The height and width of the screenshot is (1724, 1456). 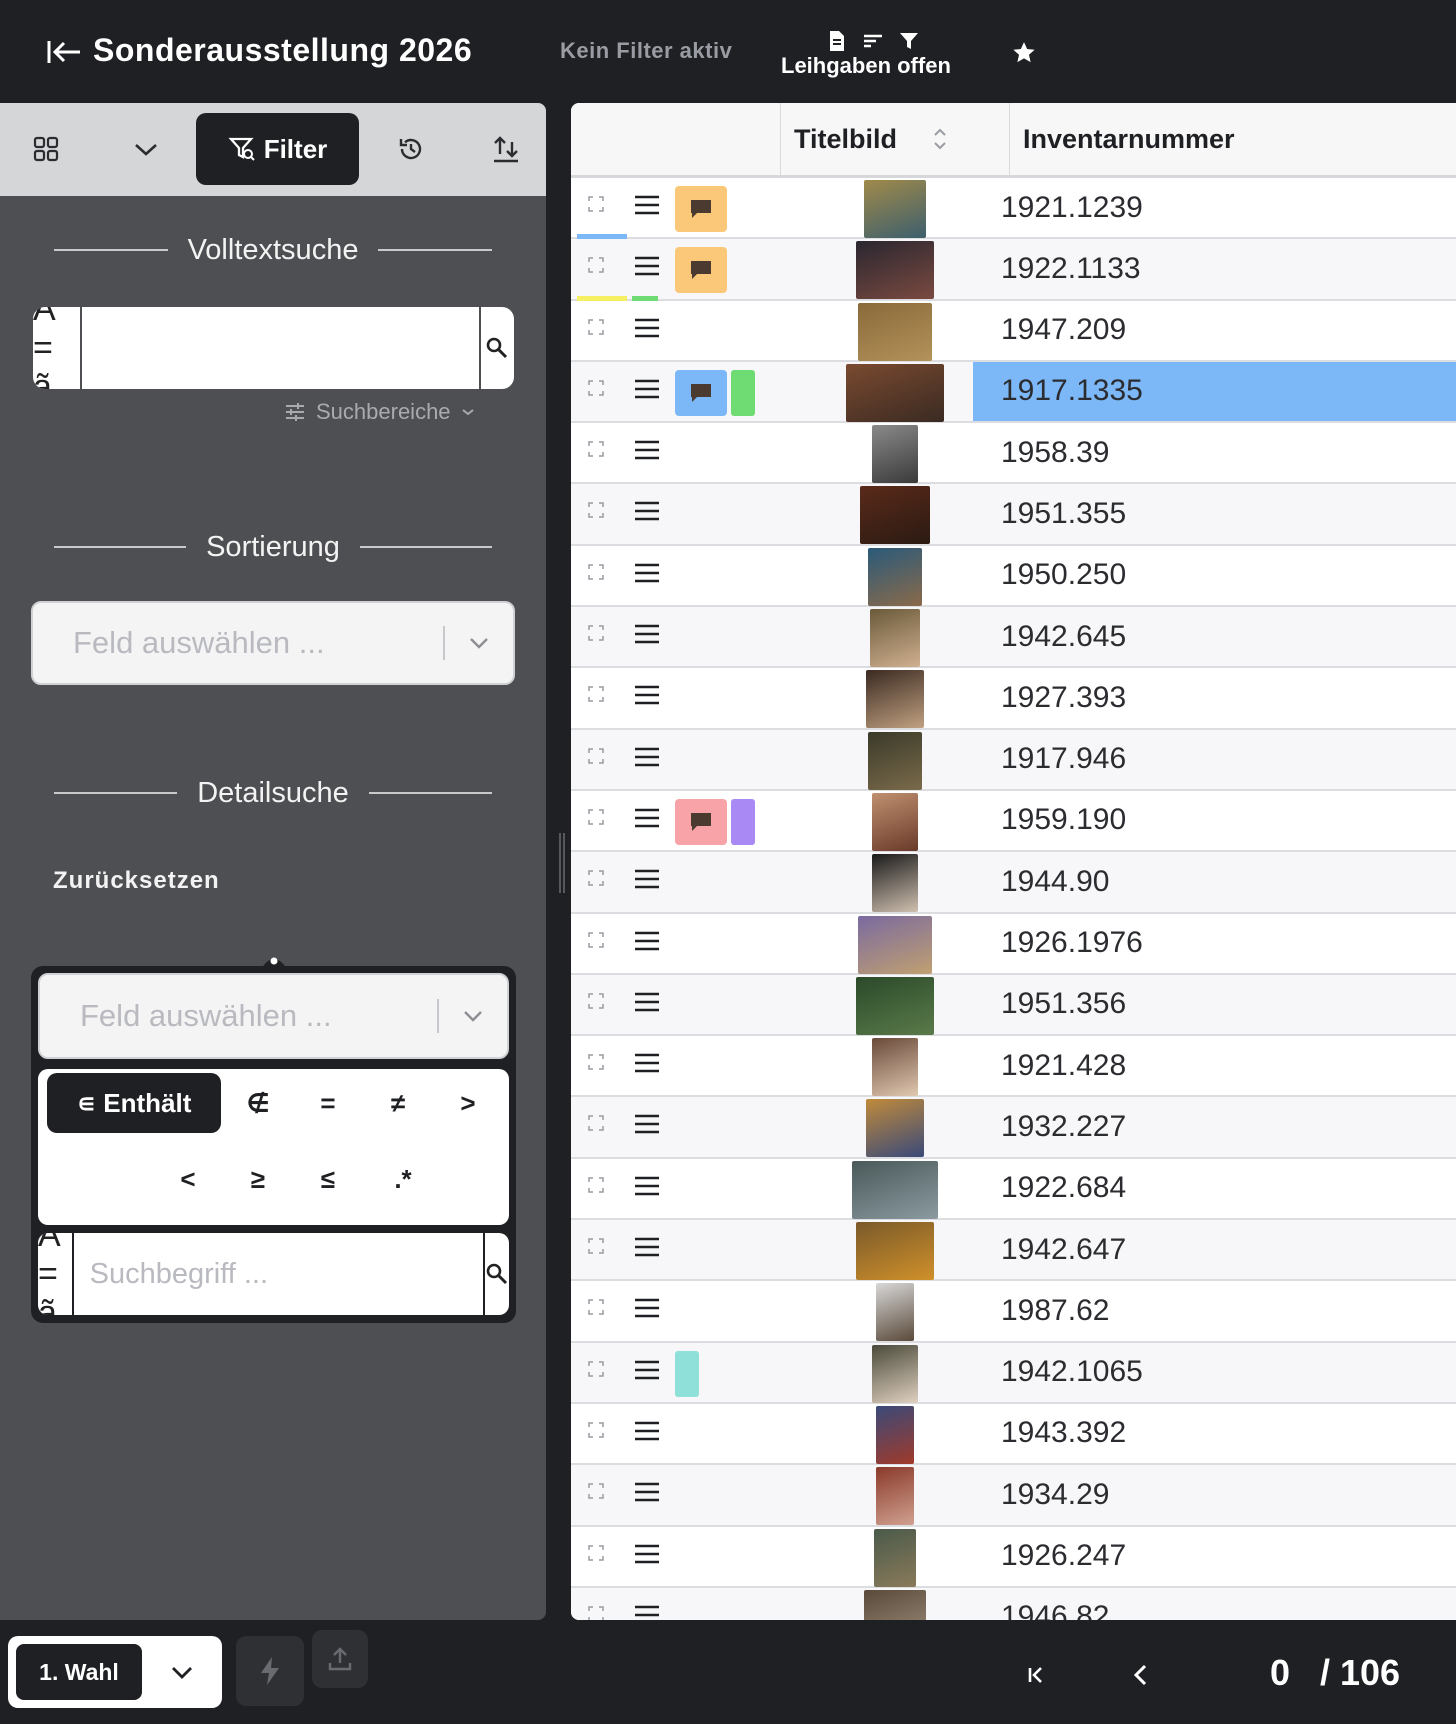 I want to click on table-row: 1926.1976, so click(x=1013, y=944).